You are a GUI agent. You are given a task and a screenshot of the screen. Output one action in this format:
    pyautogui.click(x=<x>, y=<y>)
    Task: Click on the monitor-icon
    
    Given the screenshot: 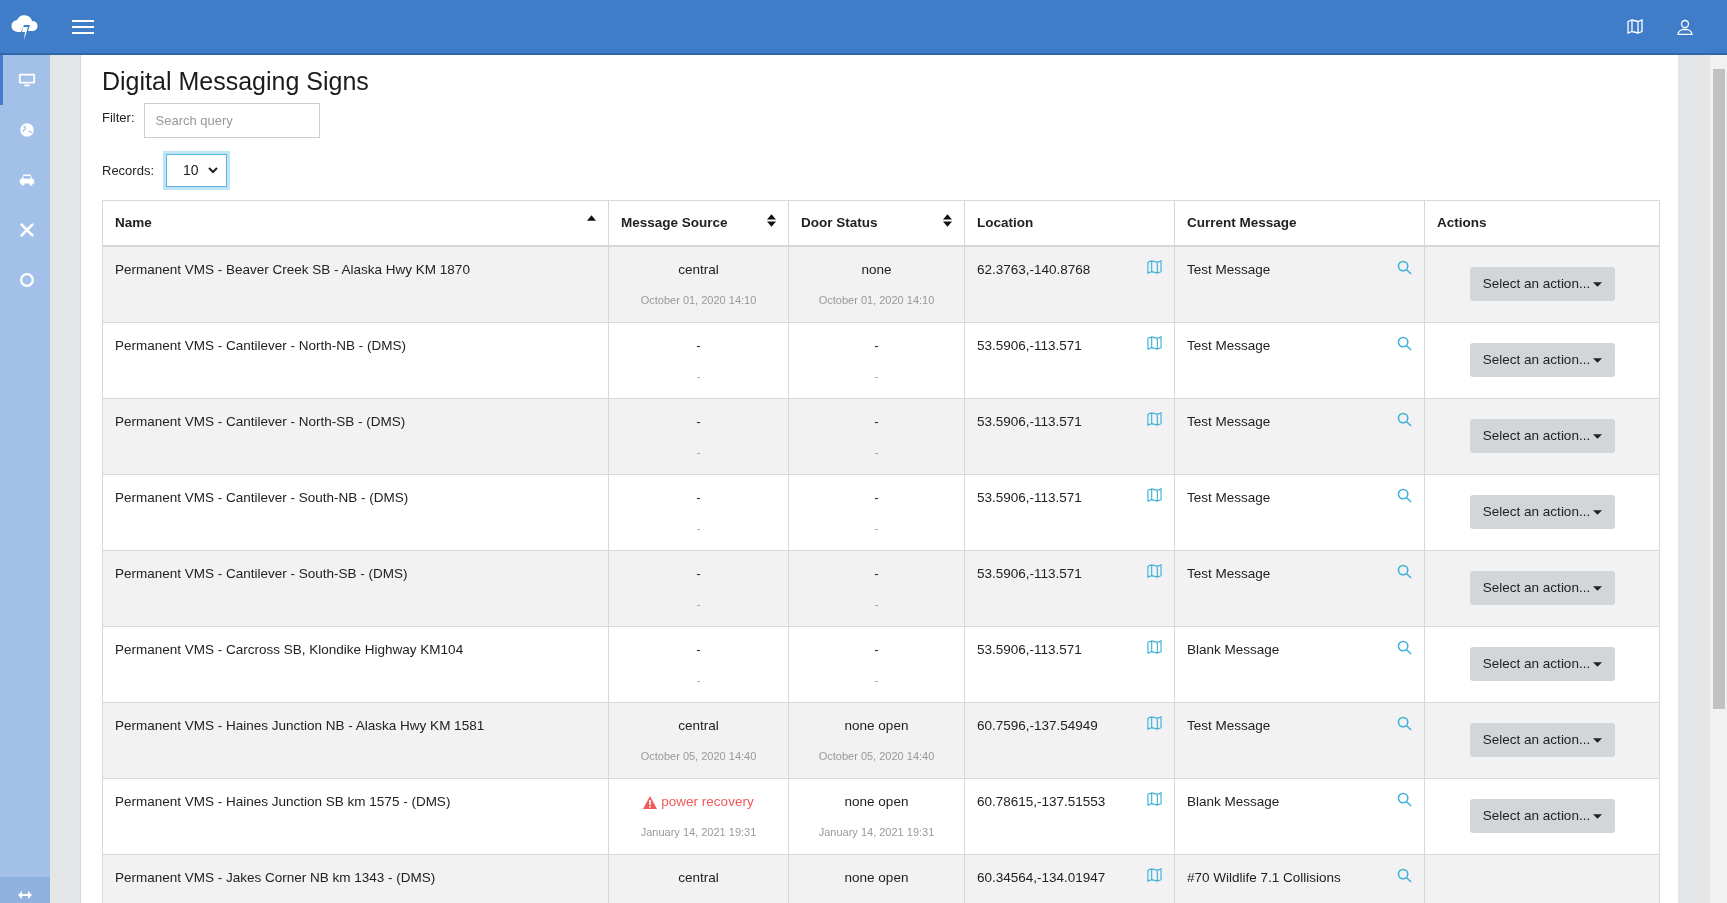 What is the action you would take?
    pyautogui.click(x=26, y=80)
    